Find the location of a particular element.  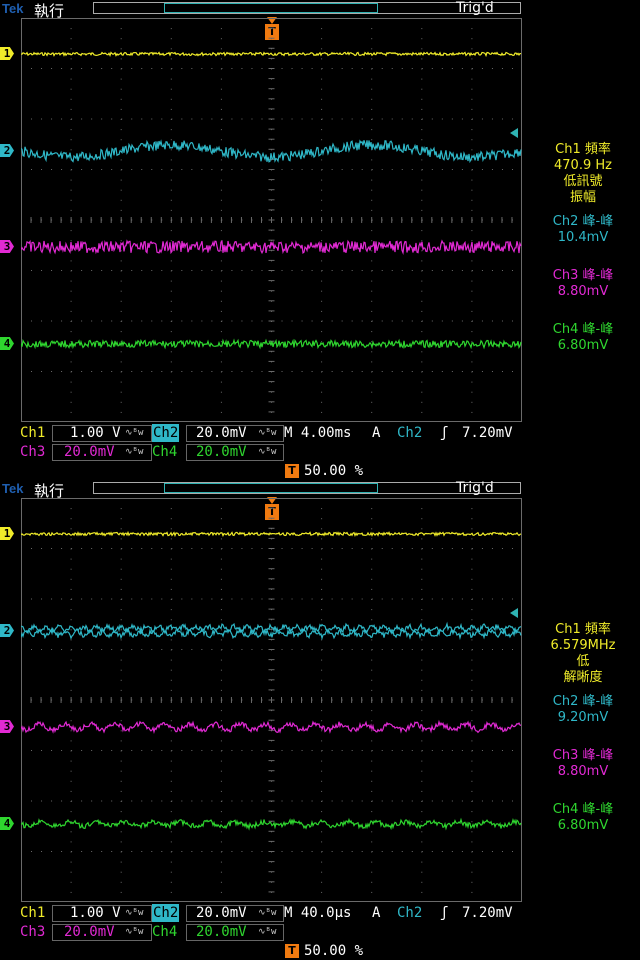

ch1-measurement-line: 振幅 is located at coordinates (582, 197).